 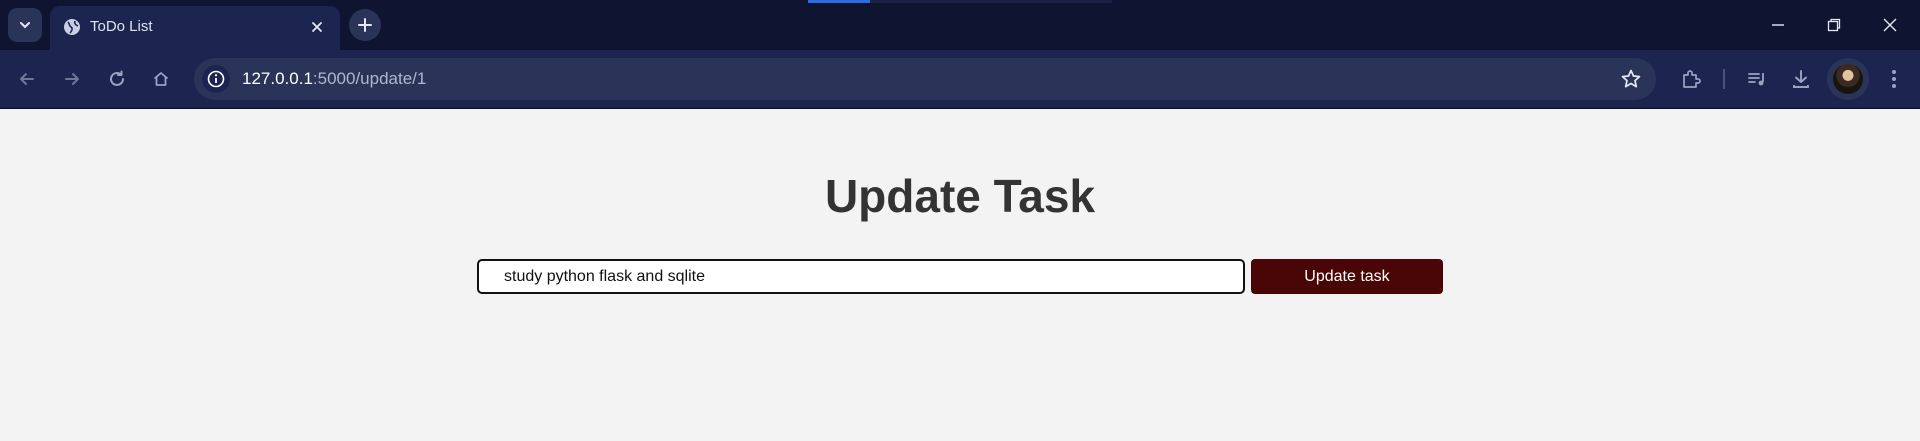 I want to click on browser-menu-button, so click(x=1894, y=79).